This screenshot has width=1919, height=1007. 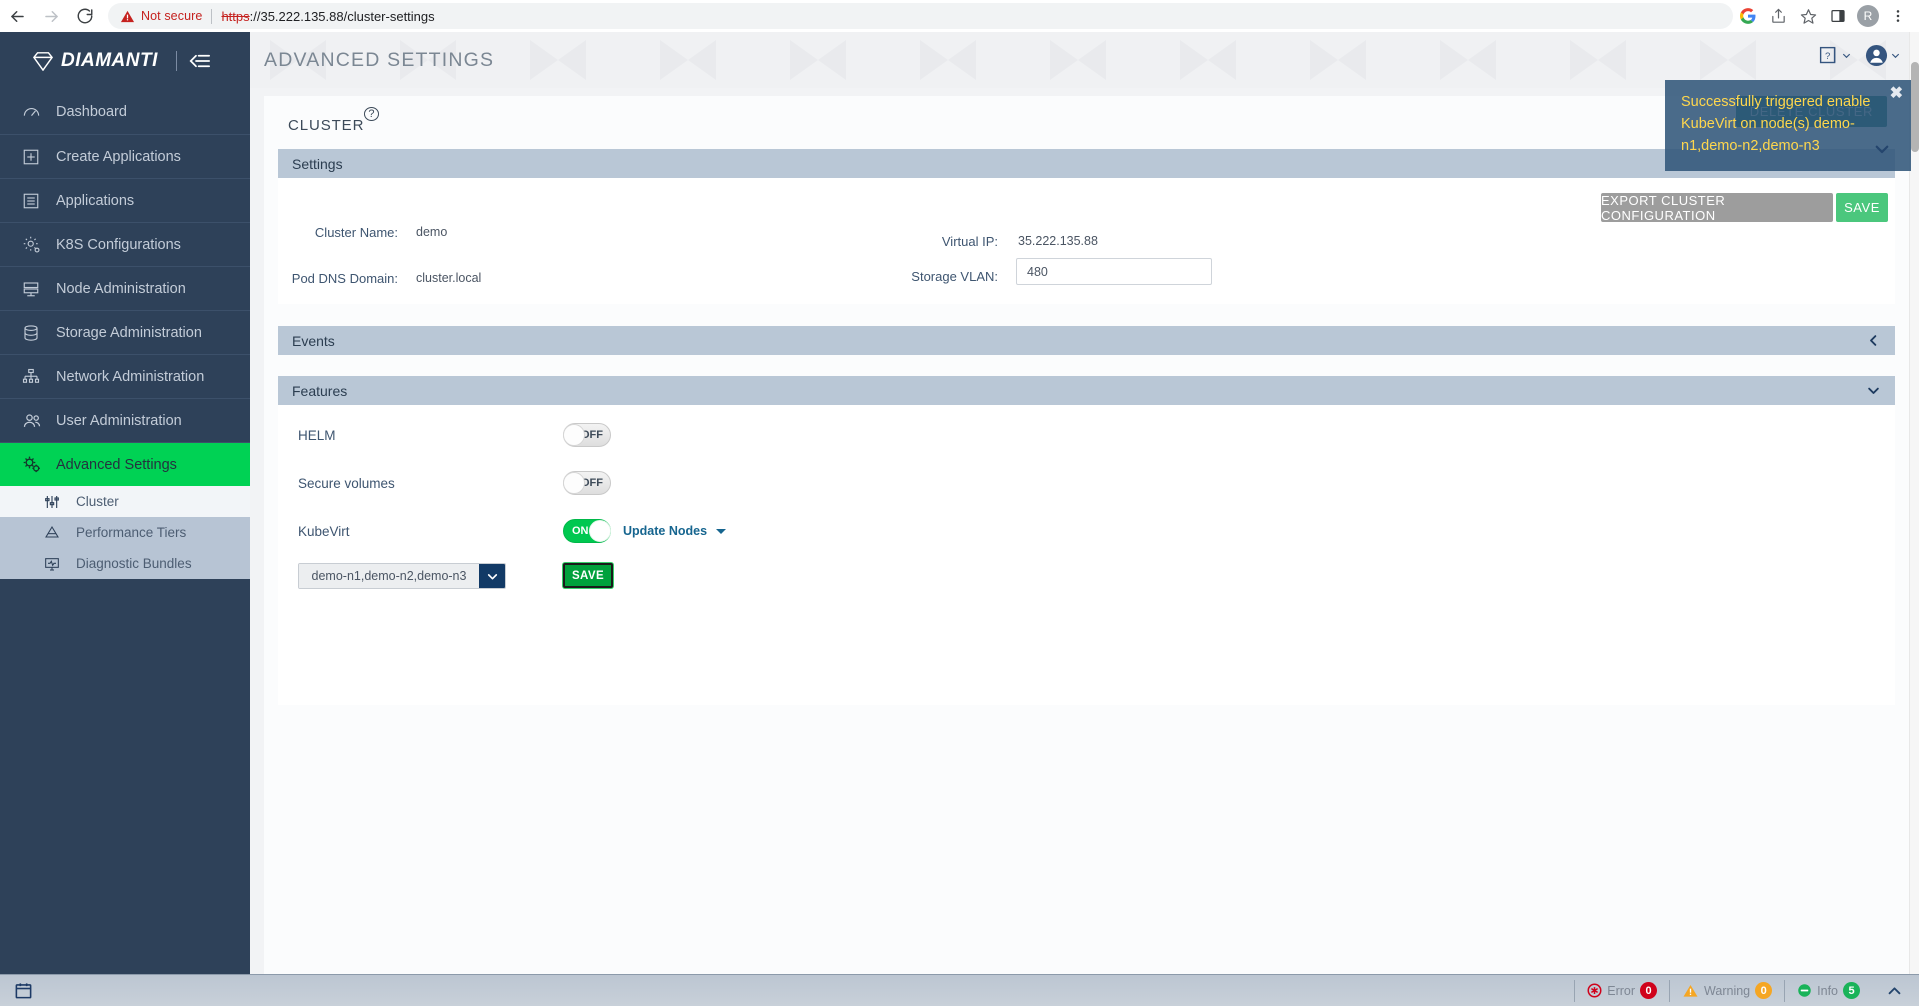 What do you see at coordinates (125, 200) in the screenshot?
I see `sidebar-item-applications: Applications` at bounding box center [125, 200].